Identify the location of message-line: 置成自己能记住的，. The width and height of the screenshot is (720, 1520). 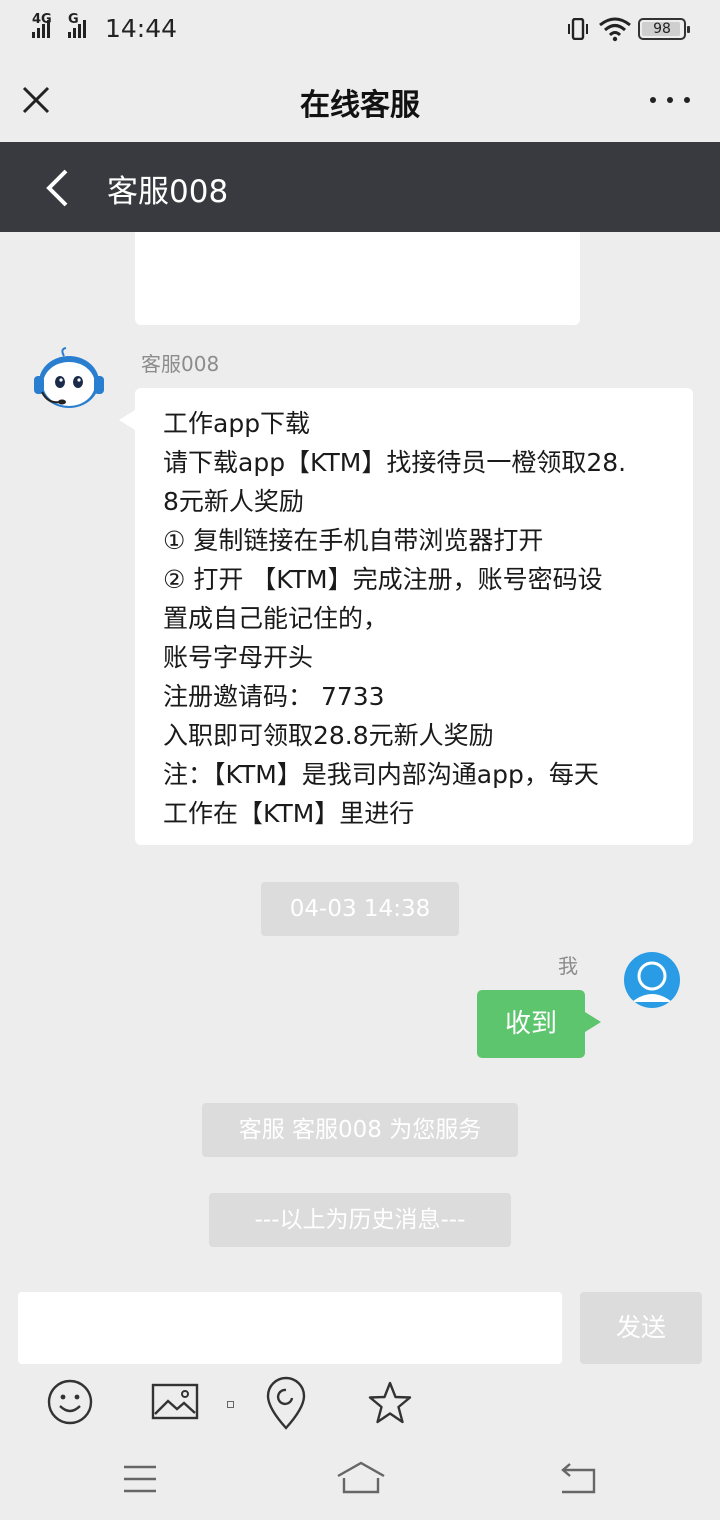
(276, 618).